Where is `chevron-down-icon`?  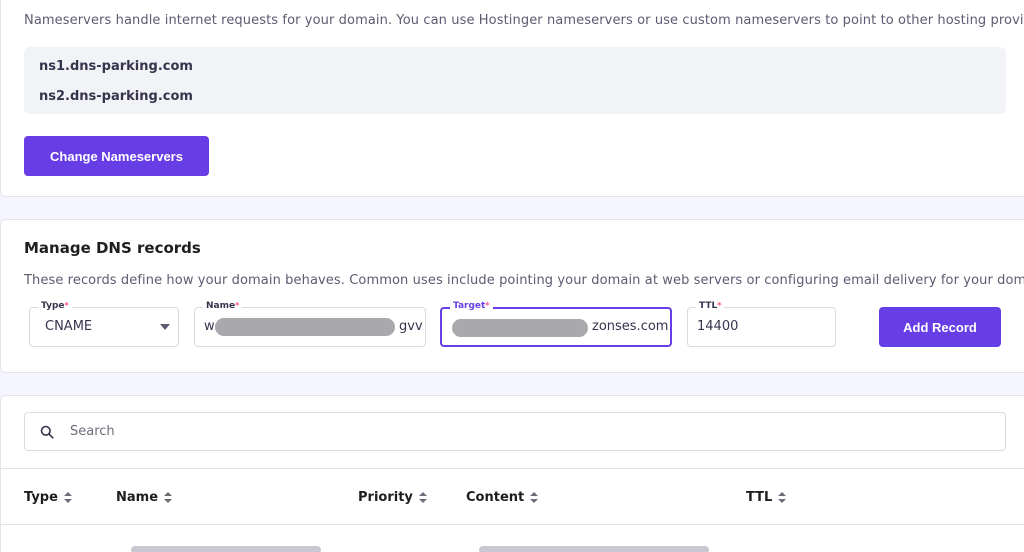
chevron-down-icon is located at coordinates (165, 327).